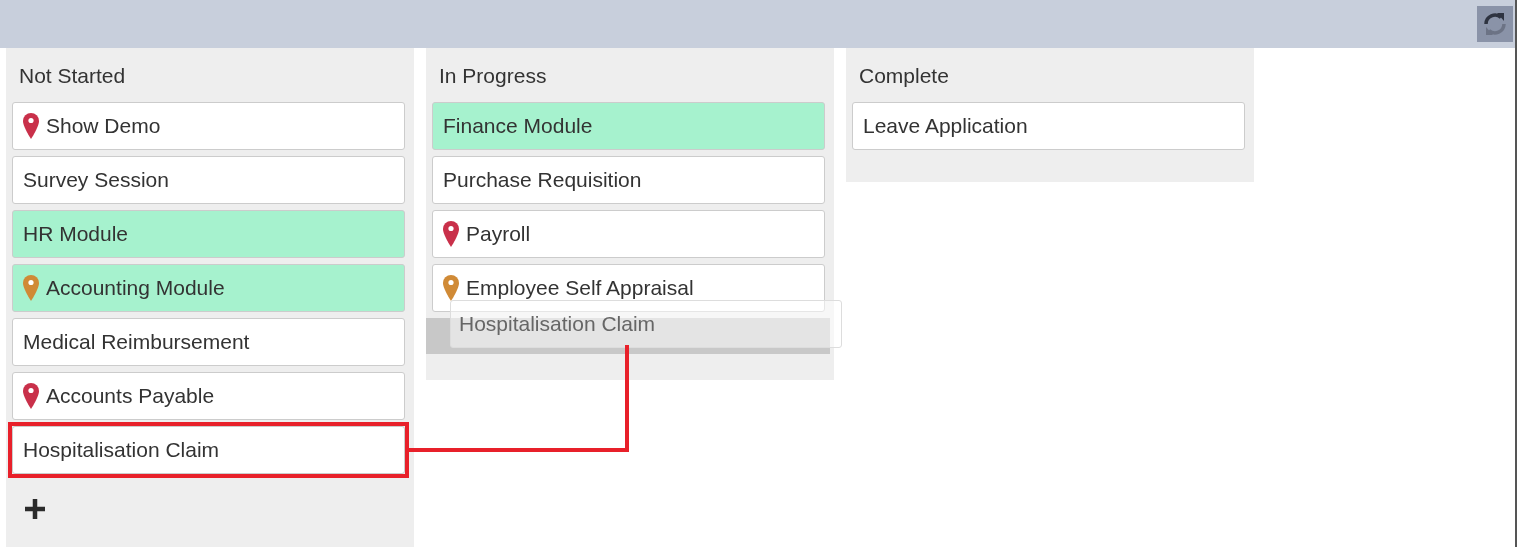 The width and height of the screenshot is (1517, 547). I want to click on card-title: Medical Reimbursement, so click(136, 342).